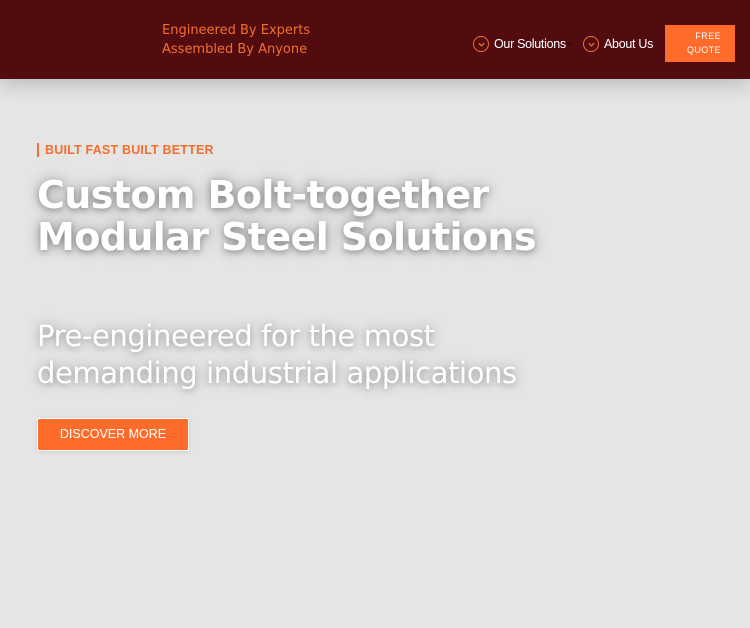 Image resolution: width=750 pixels, height=628 pixels. I want to click on discover-more-button: DISCOVER MORE, so click(113, 434).